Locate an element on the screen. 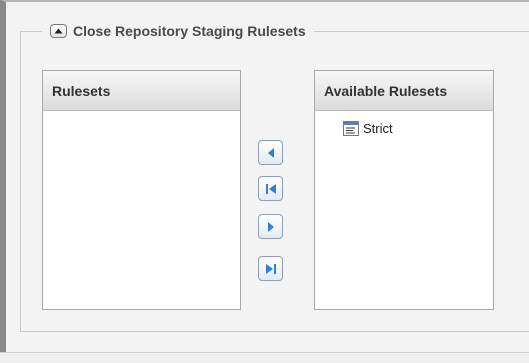 The image size is (529, 363). move-right-button is located at coordinates (270, 226).